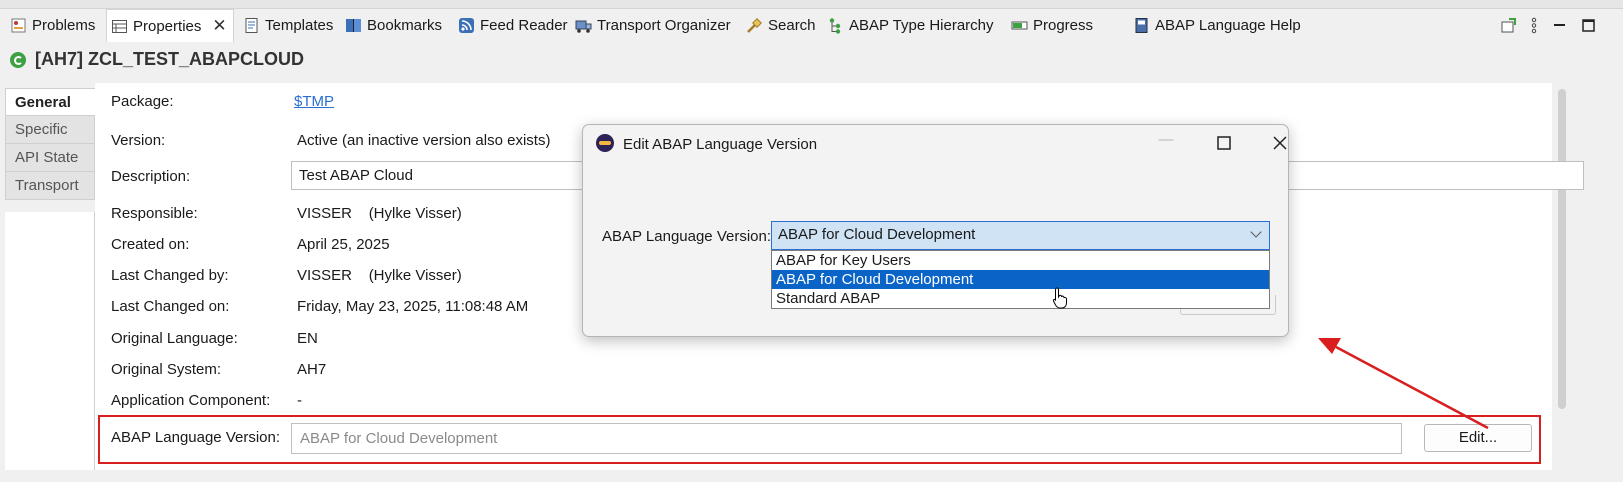 The width and height of the screenshot is (1623, 482). Describe the element at coordinates (191, 400) in the screenshot. I see `application-component-label: Application Component:` at that location.